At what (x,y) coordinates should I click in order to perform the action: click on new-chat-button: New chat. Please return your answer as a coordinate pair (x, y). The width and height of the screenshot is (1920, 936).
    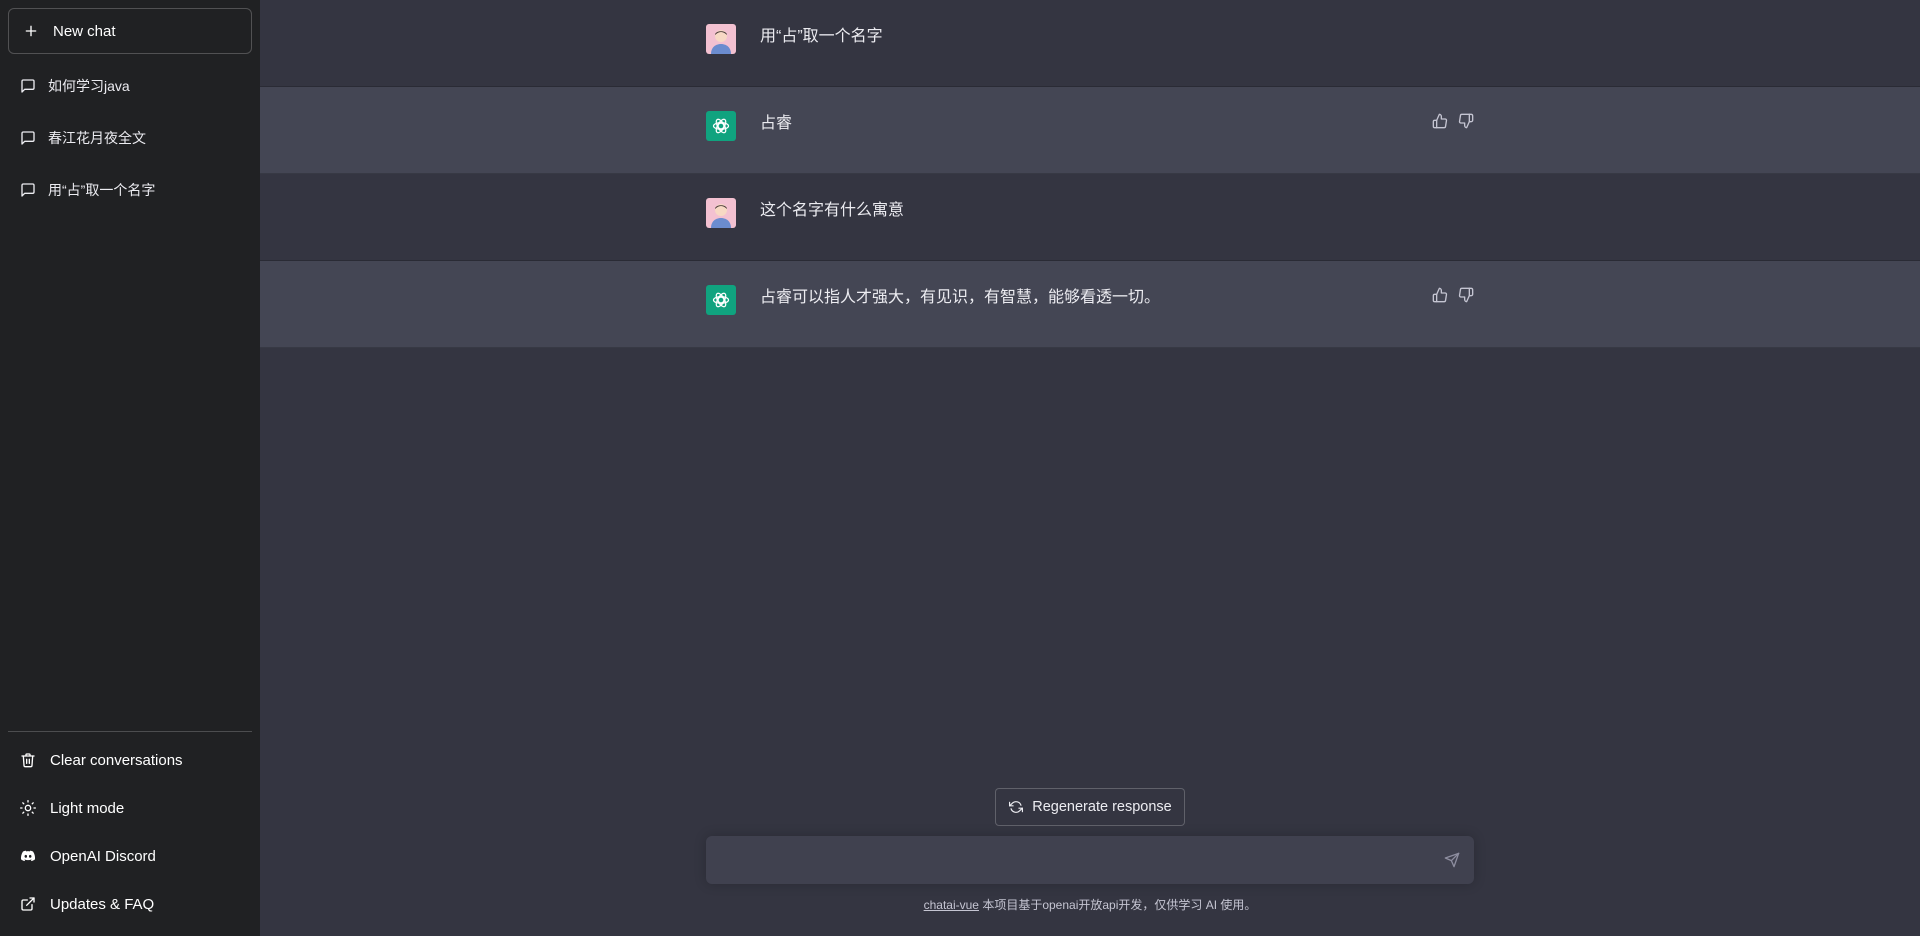
    Looking at the image, I should click on (130, 31).